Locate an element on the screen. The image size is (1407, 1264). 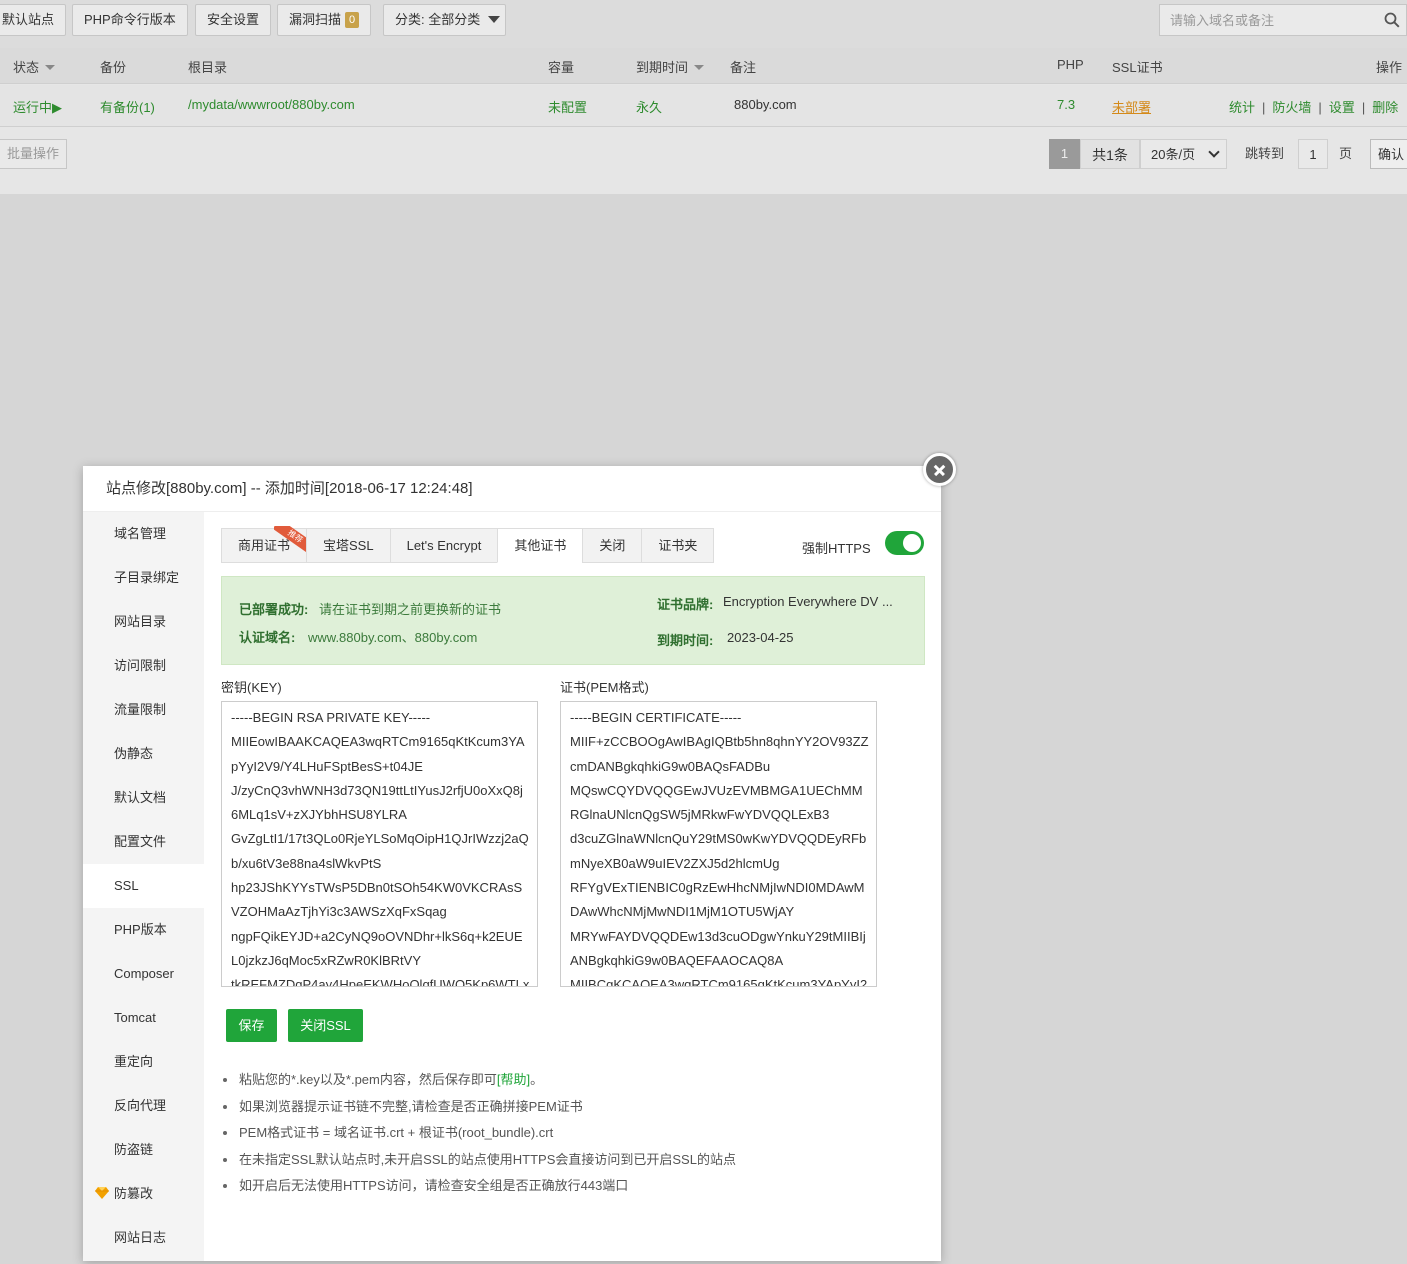
vuln-scan-label: 漏洞扫描 is located at coordinates (315, 19).